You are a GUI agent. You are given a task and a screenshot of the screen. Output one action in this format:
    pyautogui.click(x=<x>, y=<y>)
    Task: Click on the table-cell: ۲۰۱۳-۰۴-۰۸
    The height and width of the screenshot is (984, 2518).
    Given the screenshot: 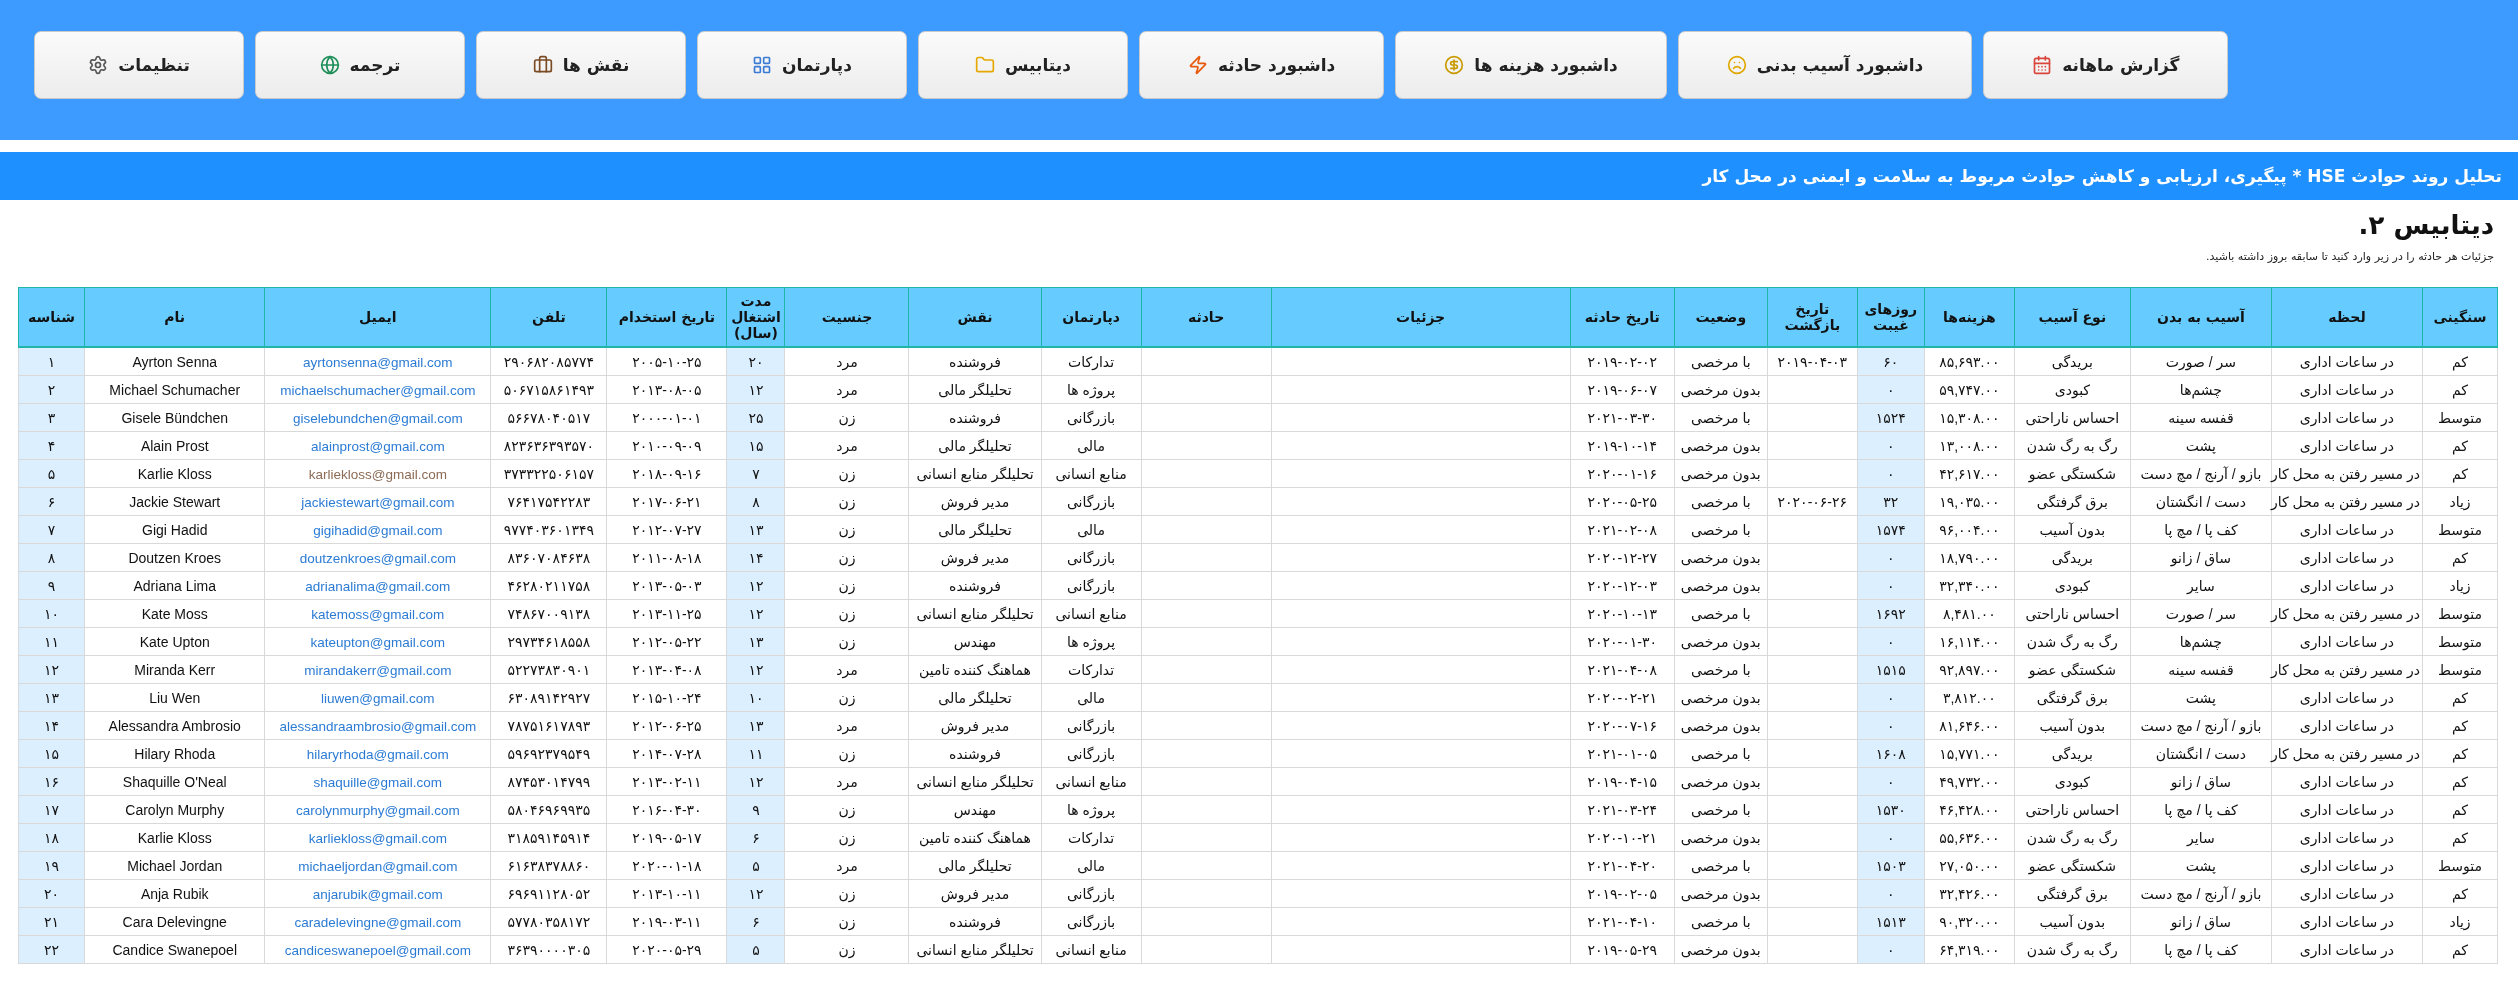 What is the action you would take?
    pyautogui.click(x=666, y=669)
    